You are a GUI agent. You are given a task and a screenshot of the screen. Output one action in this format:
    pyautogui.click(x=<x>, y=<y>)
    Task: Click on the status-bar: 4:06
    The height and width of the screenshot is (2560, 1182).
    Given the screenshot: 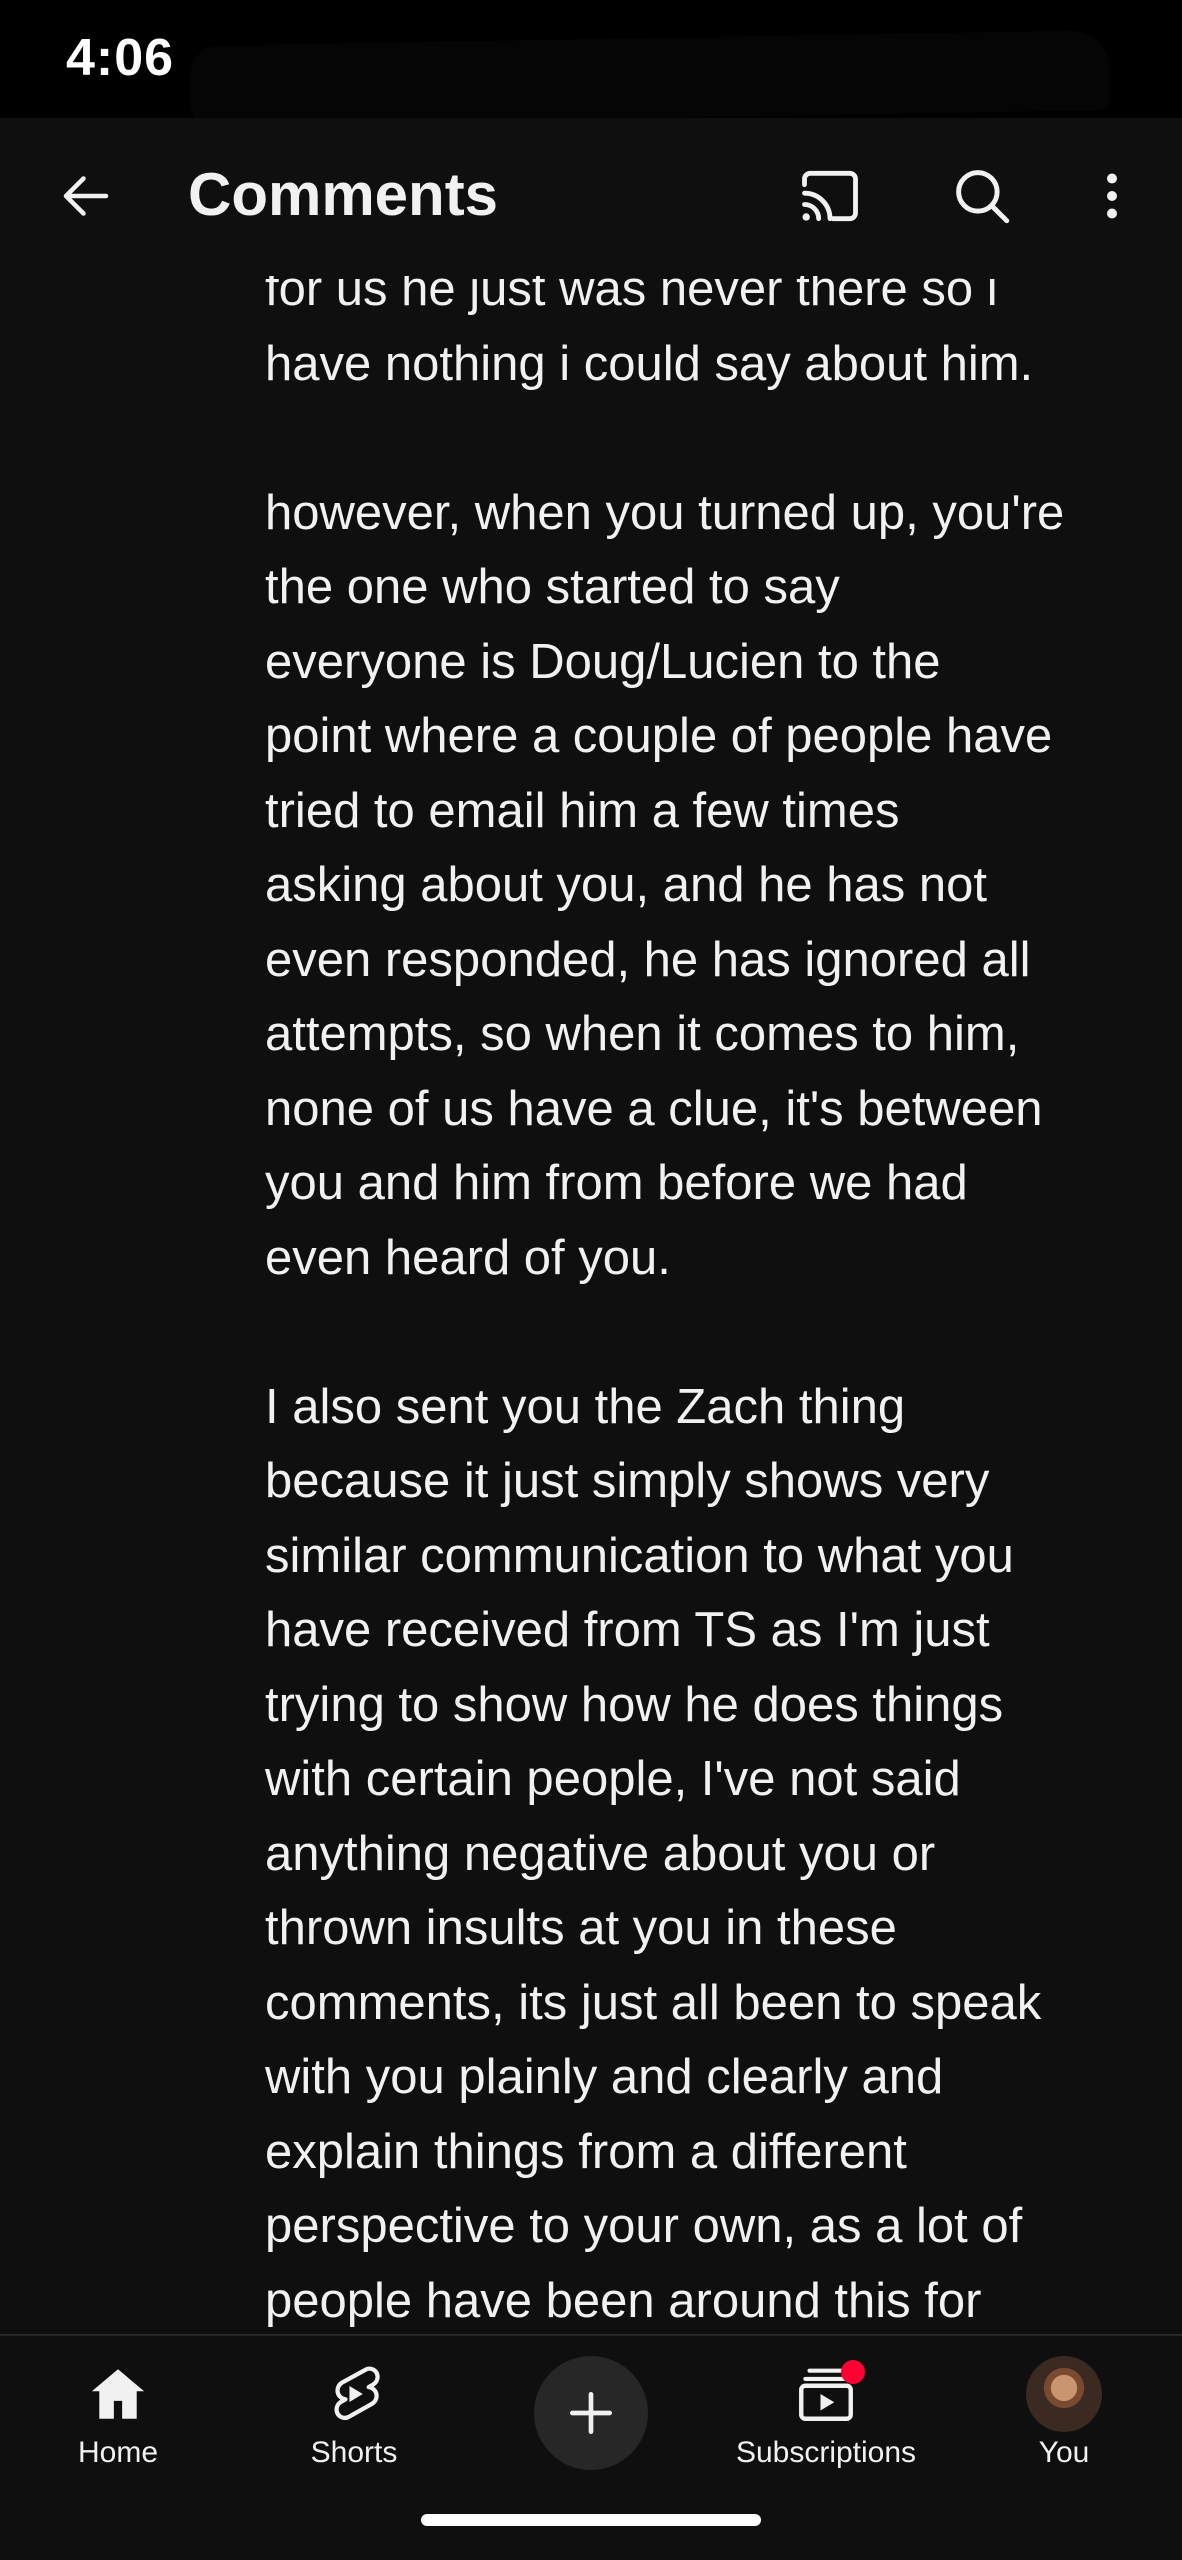 What is the action you would take?
    pyautogui.click(x=591, y=63)
    